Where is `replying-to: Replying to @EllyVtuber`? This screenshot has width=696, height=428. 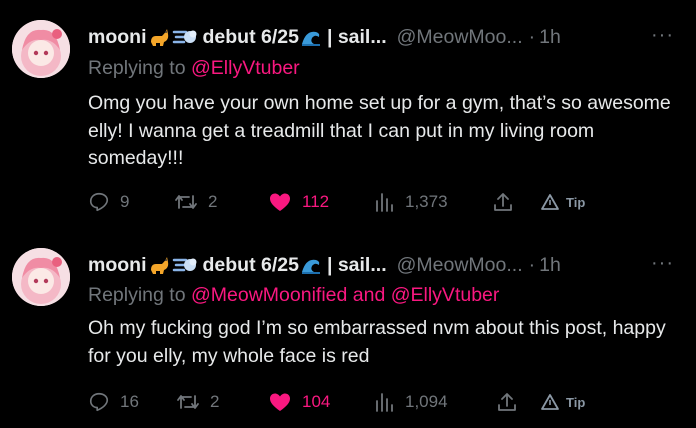 replying-to: Replying to @EllyVtuber is located at coordinates (194, 68).